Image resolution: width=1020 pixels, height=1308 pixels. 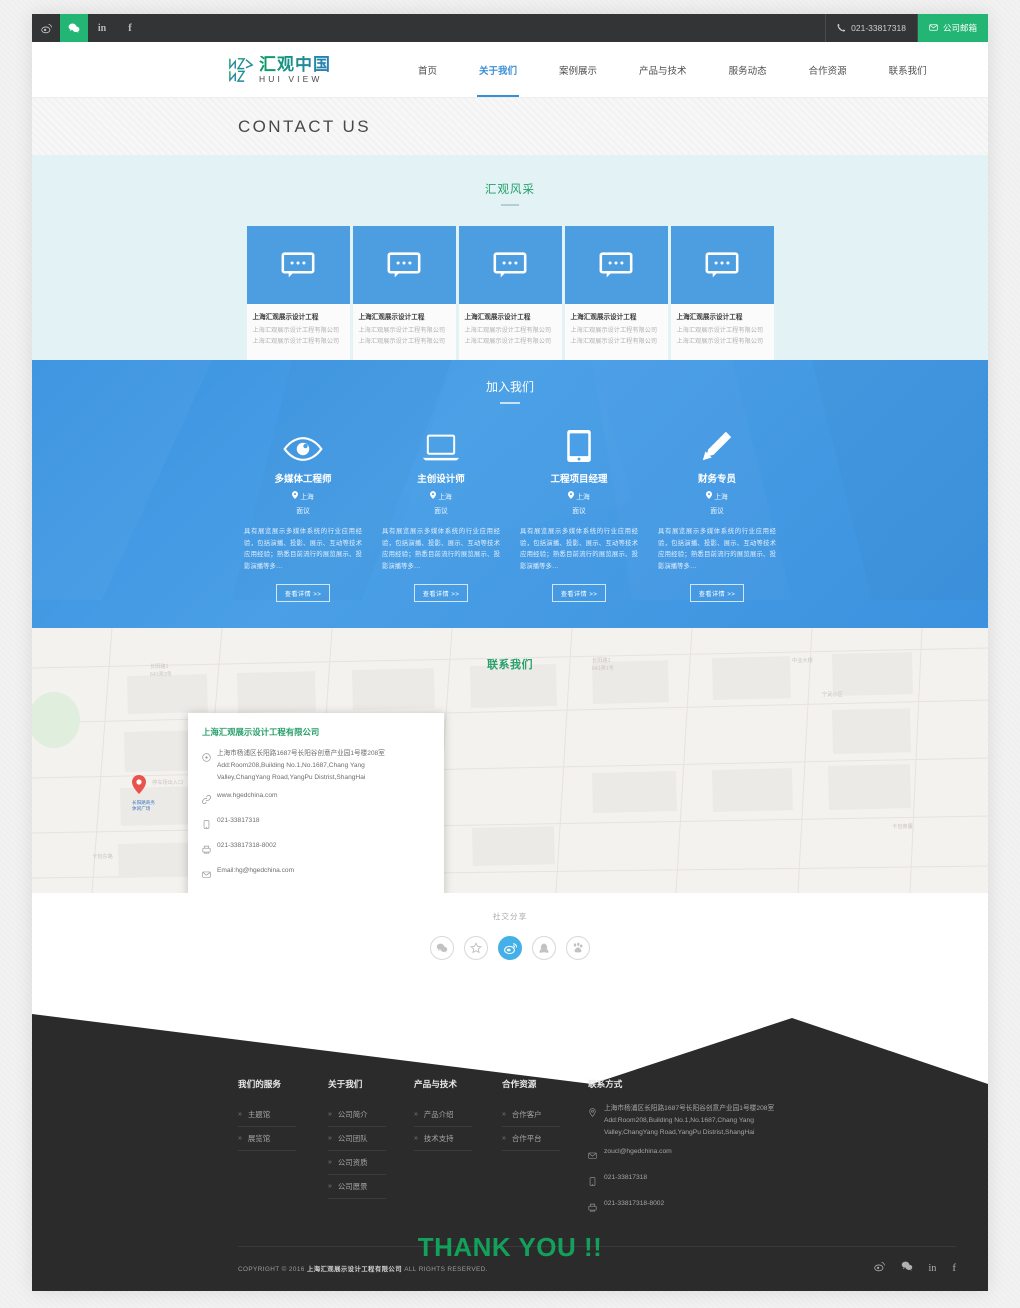 What do you see at coordinates (531, 1139) in the screenshot?
I see `footer-link: » 合作平台` at bounding box center [531, 1139].